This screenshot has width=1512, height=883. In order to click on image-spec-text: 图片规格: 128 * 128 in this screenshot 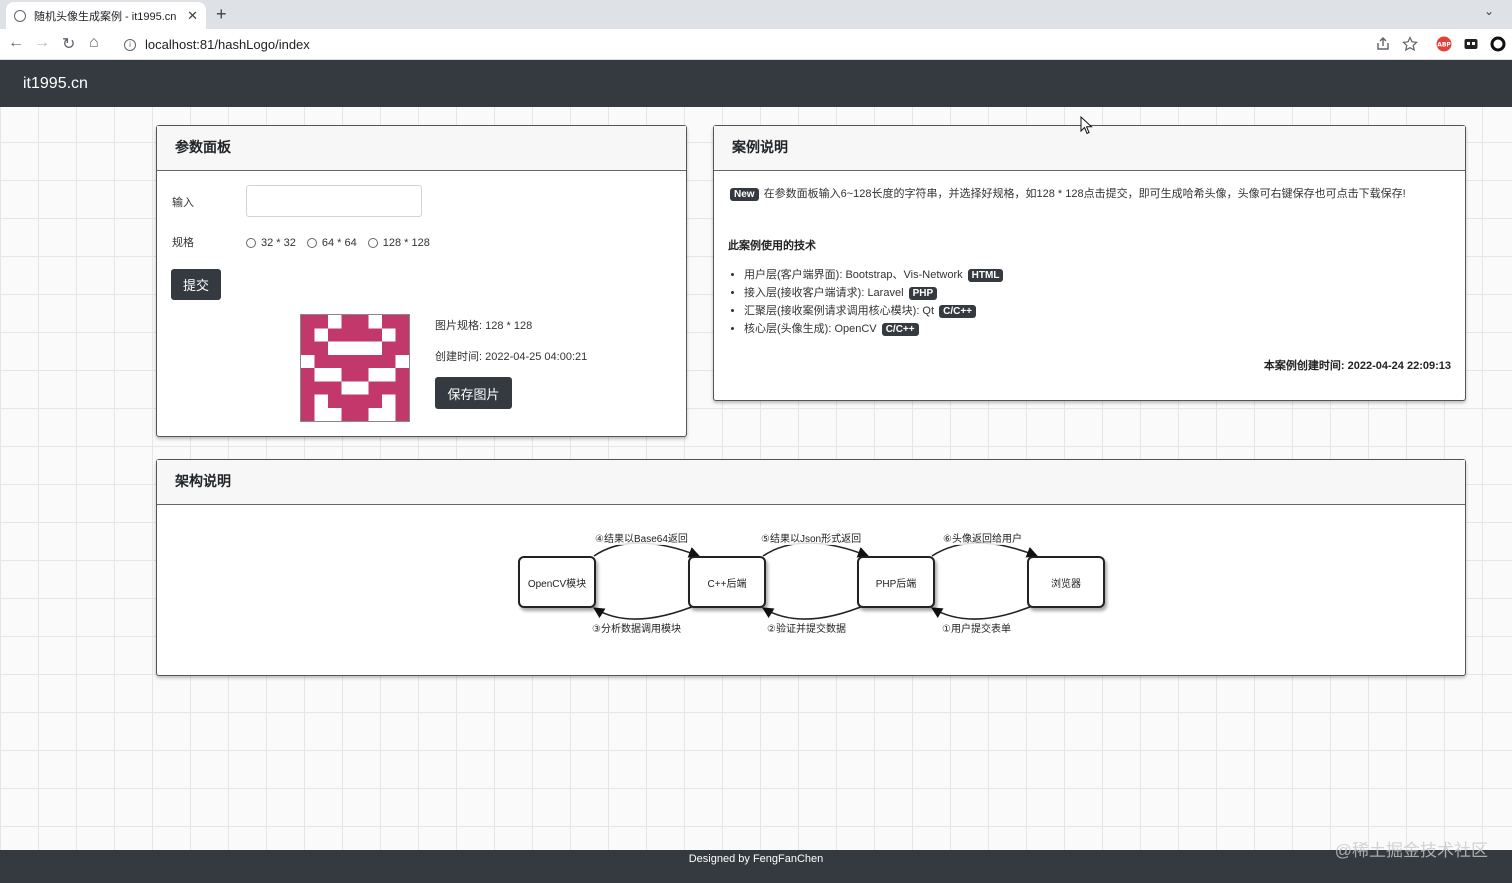, I will do `click(484, 326)`.